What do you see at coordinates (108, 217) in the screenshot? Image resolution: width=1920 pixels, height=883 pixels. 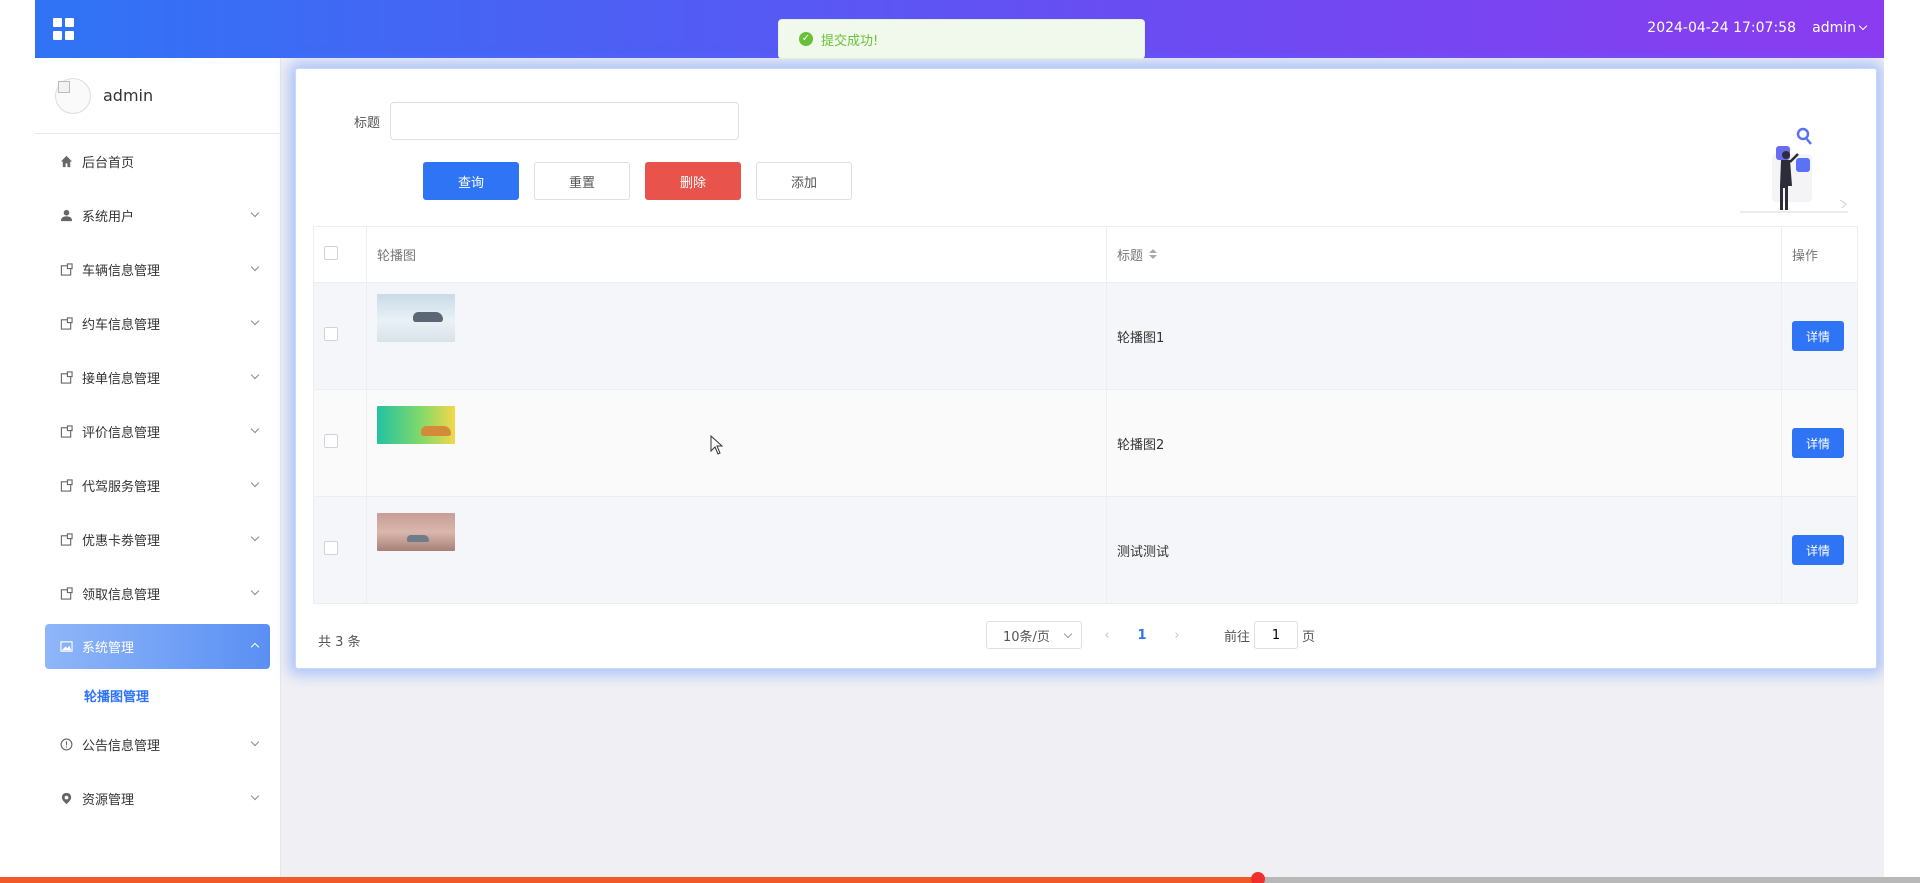 I see `sidebar-item-label: 系统用户` at bounding box center [108, 217].